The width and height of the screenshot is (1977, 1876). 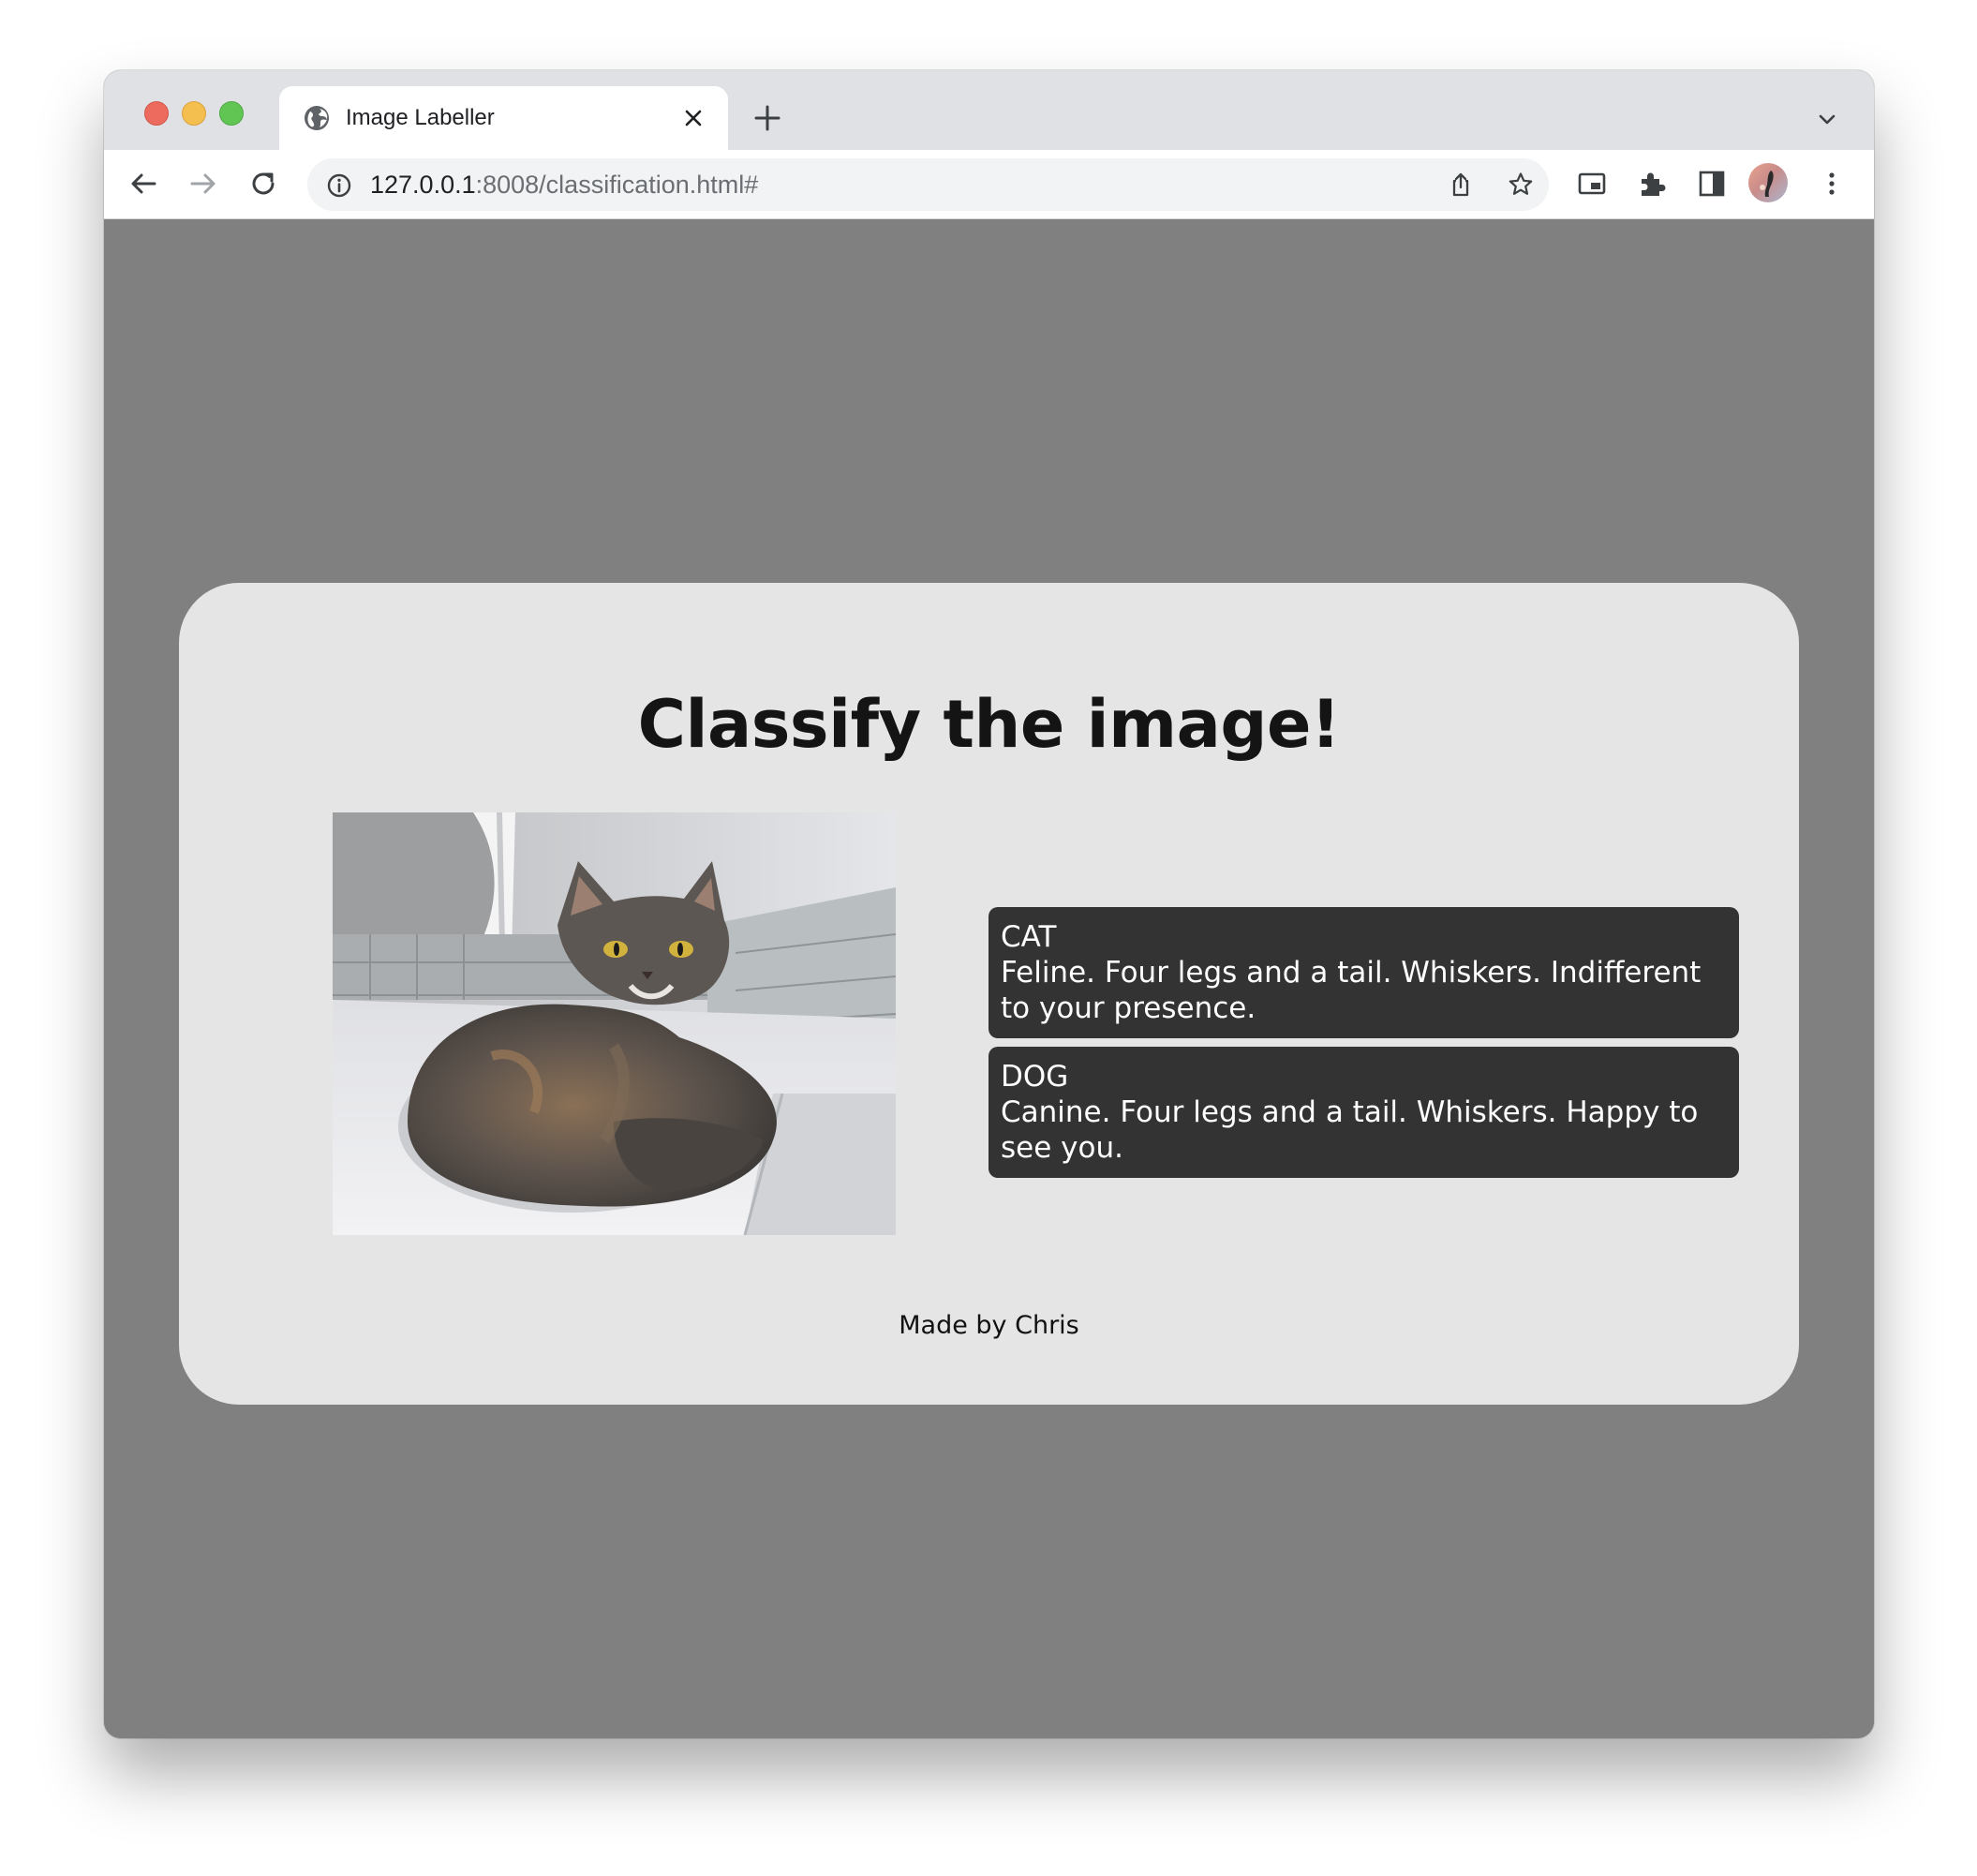 I want to click on forward-icon, so click(x=203, y=184).